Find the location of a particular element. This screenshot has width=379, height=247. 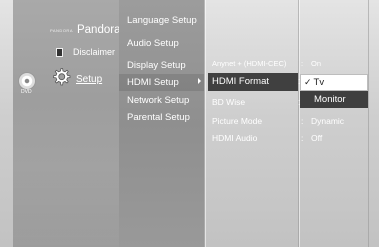

setting-bd-wise-name: BD Wise is located at coordinates (229, 102).